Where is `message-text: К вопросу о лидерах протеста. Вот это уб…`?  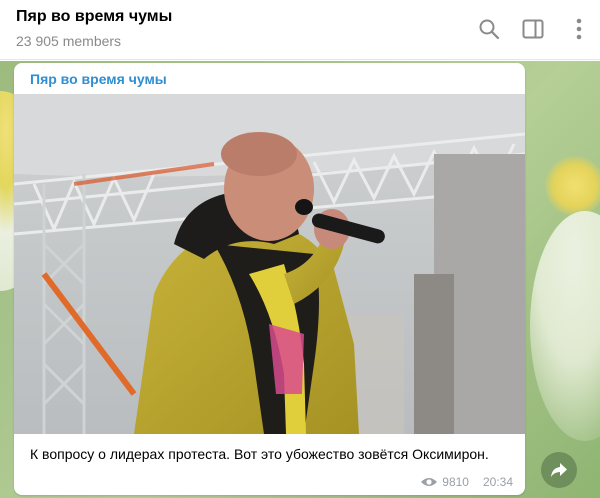 message-text: К вопросу о лидерах протеста. Вот это уб… is located at coordinates (259, 454).